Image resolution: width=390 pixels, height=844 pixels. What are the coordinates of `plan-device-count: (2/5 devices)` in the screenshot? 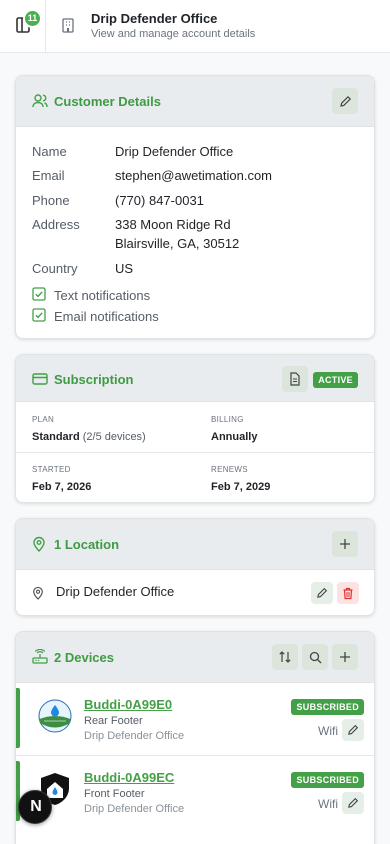 It's located at (114, 437).